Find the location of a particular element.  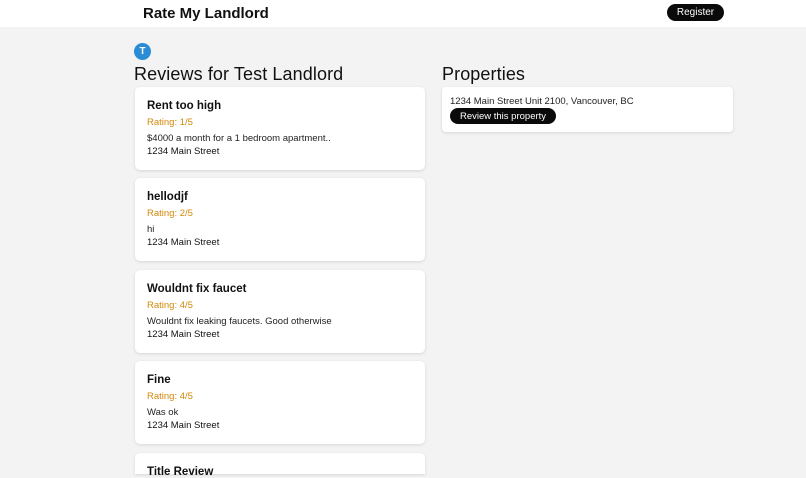

review-title: Title Review is located at coordinates (180, 472).